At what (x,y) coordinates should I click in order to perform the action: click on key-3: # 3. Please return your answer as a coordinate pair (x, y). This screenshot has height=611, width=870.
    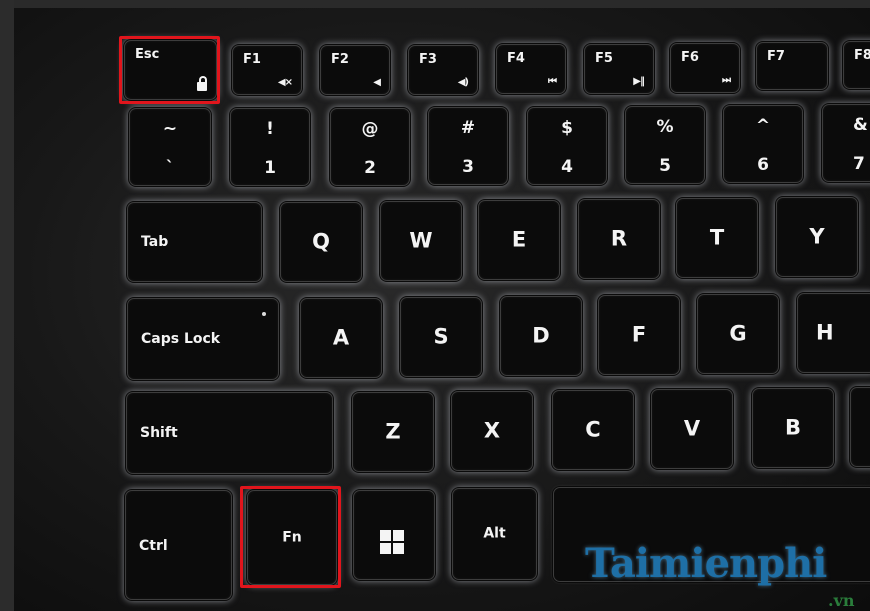
    Looking at the image, I should click on (468, 146).